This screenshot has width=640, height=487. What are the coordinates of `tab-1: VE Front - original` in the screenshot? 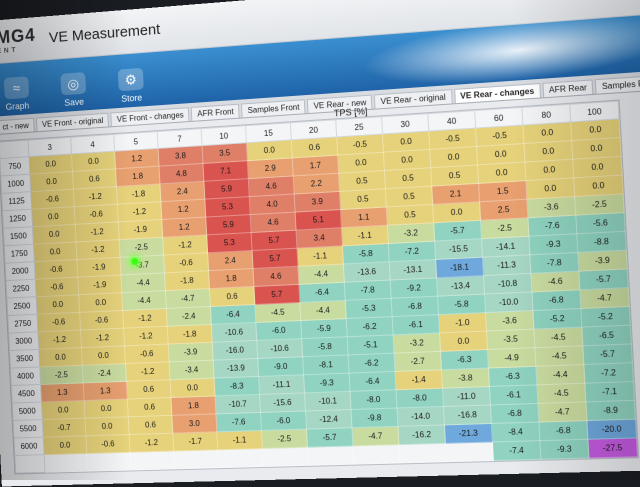 It's located at (72, 122).